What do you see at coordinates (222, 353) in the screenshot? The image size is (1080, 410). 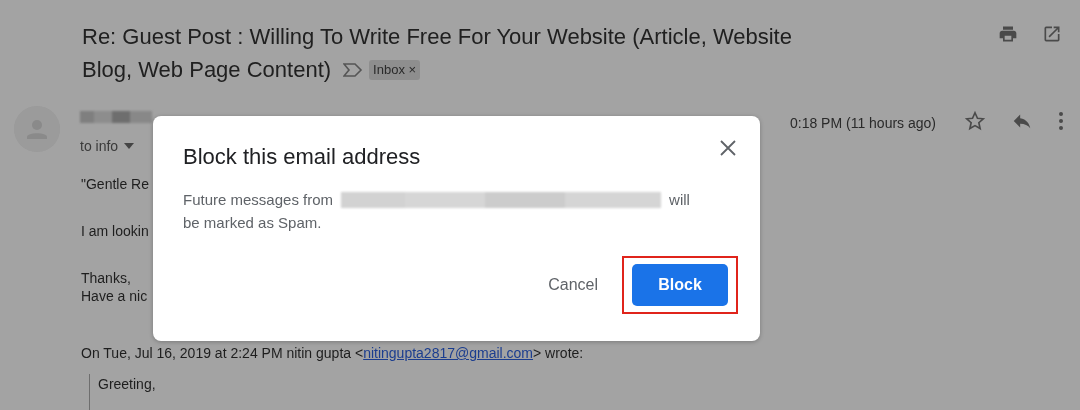 I see `quote-header-text: On Tue, Jul 16, 2019 at 2:24 PM nitin gupta <` at bounding box center [222, 353].